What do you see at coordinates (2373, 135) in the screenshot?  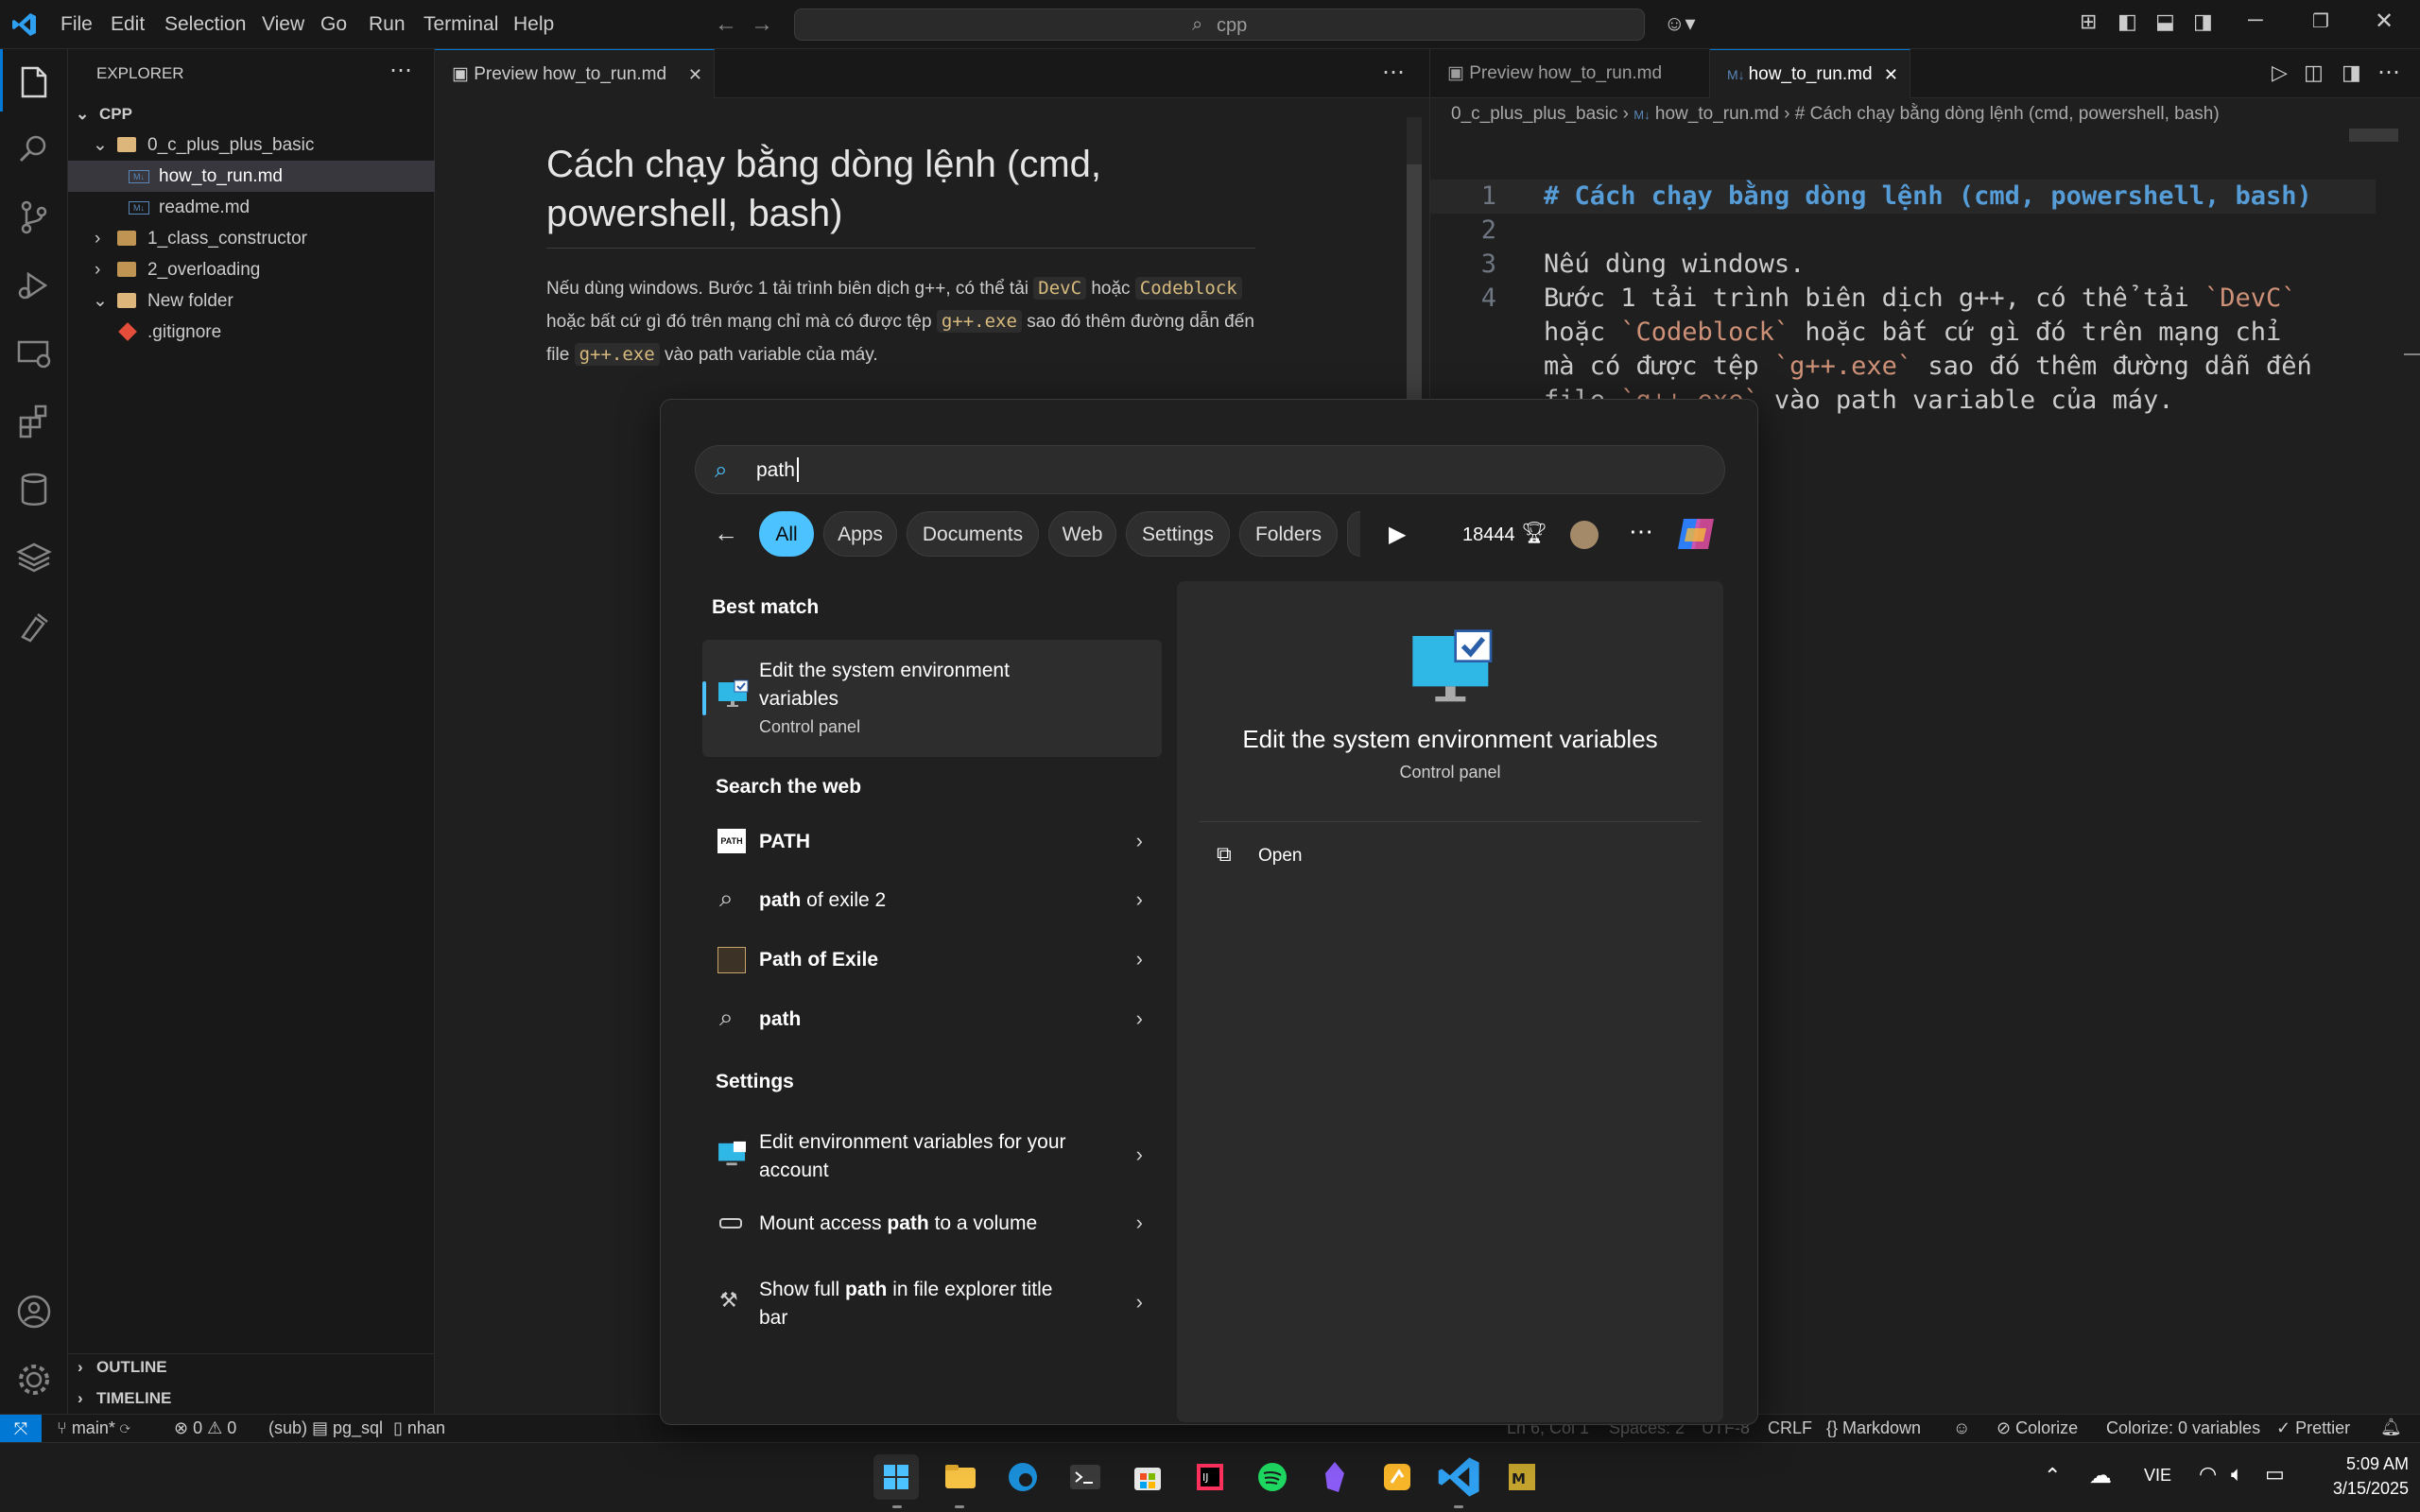 I see `minimap` at bounding box center [2373, 135].